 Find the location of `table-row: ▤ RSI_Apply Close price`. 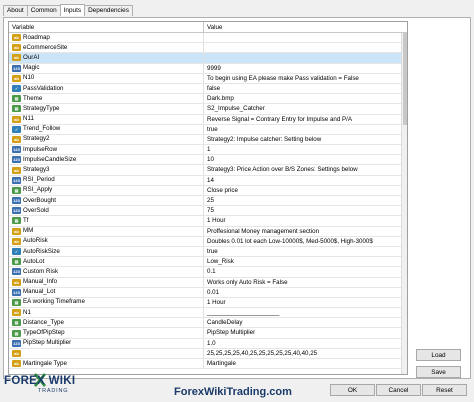

table-row: ▤ RSI_Apply Close price is located at coordinates (208, 190).